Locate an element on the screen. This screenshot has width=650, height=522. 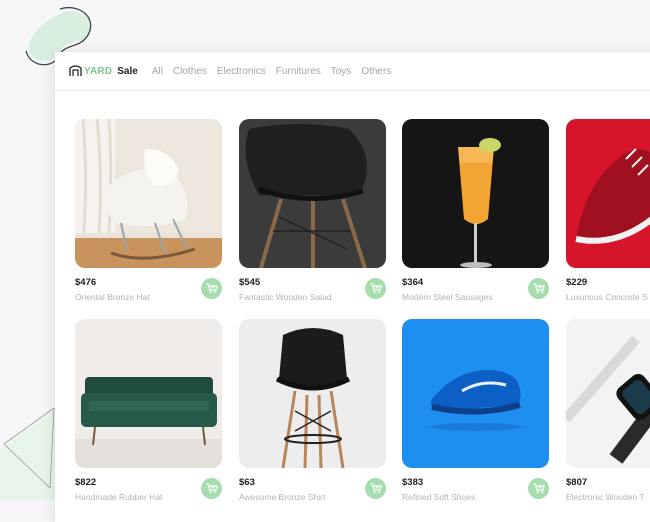
product-card: $364 Modern Steel Sausages is located at coordinates (475, 210).